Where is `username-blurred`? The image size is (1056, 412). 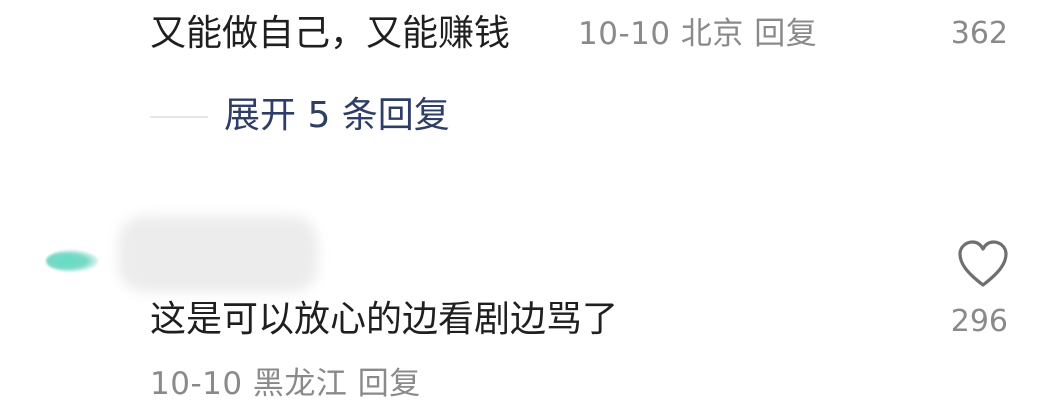
username-blurred is located at coordinates (218, 254).